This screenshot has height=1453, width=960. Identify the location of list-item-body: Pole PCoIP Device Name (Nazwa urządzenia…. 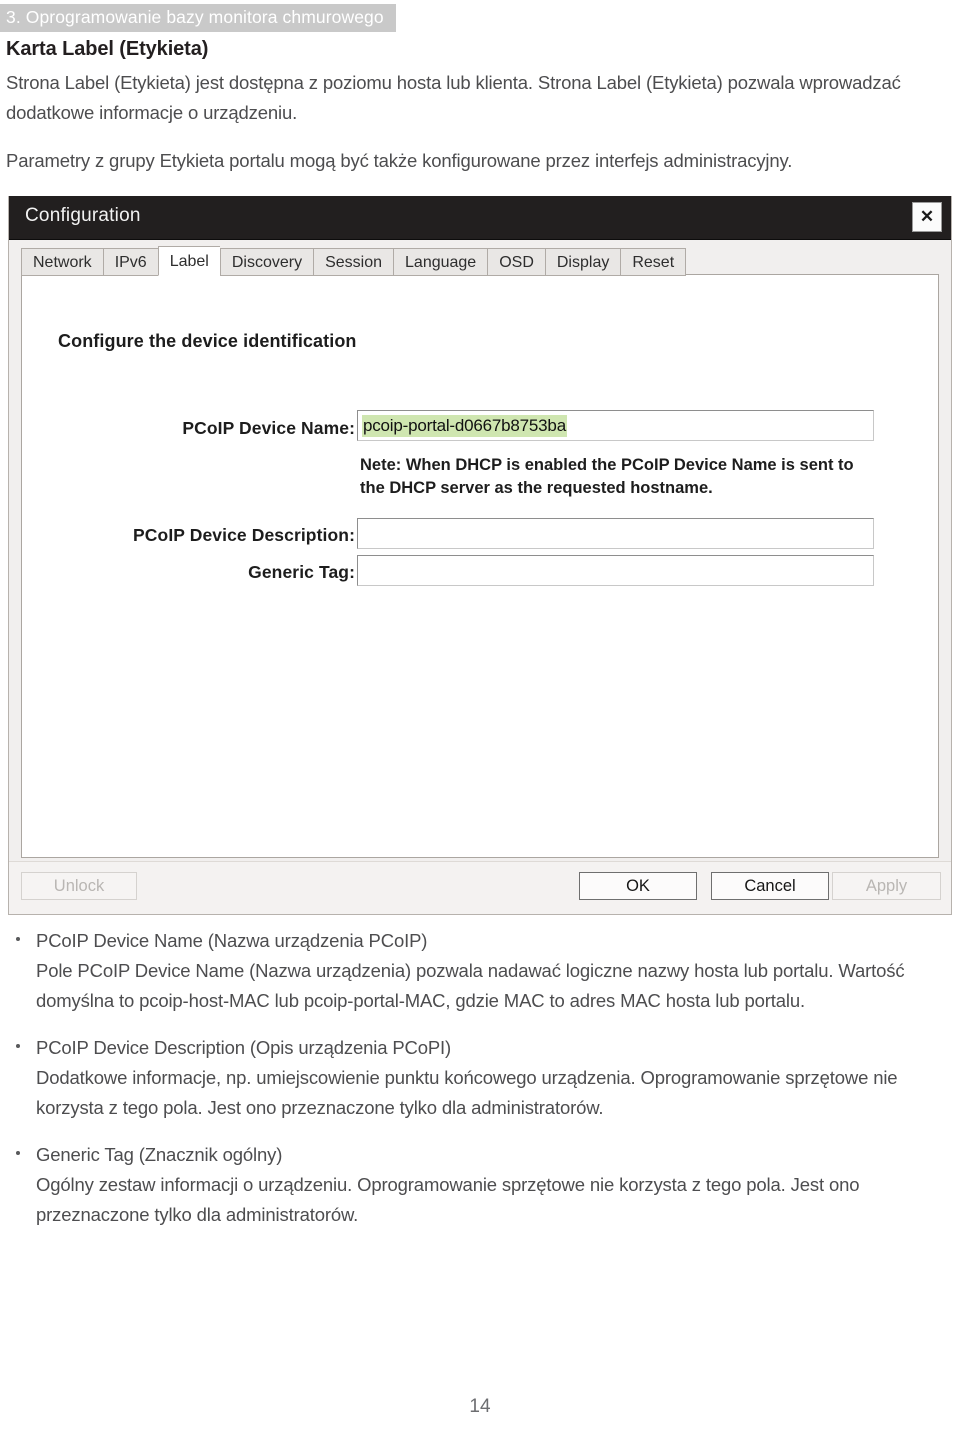
(470, 985).